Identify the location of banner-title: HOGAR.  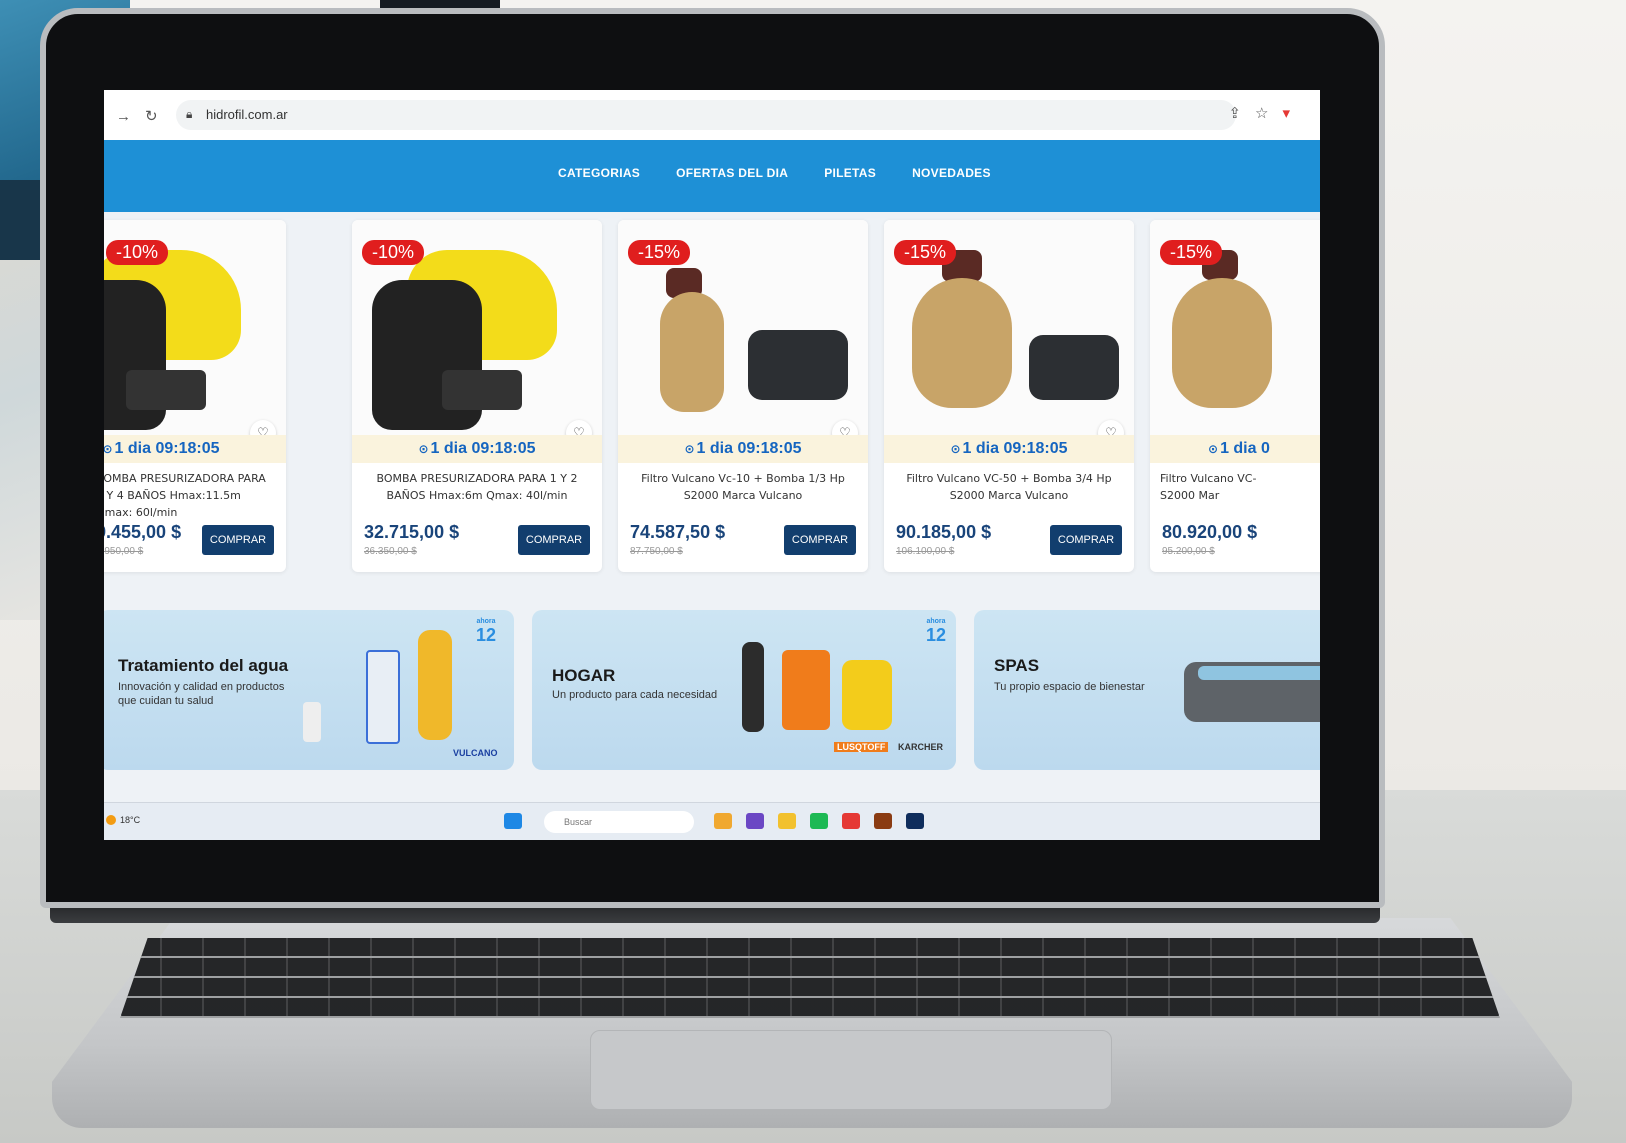
(584, 675).